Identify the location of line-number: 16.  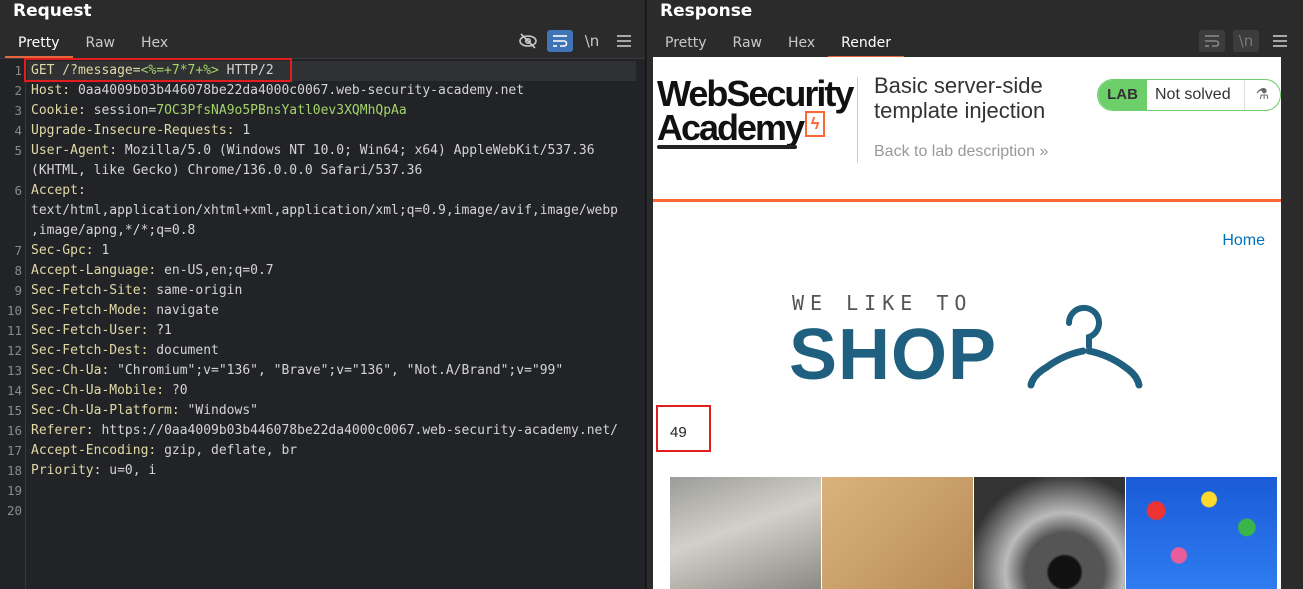
(14, 430).